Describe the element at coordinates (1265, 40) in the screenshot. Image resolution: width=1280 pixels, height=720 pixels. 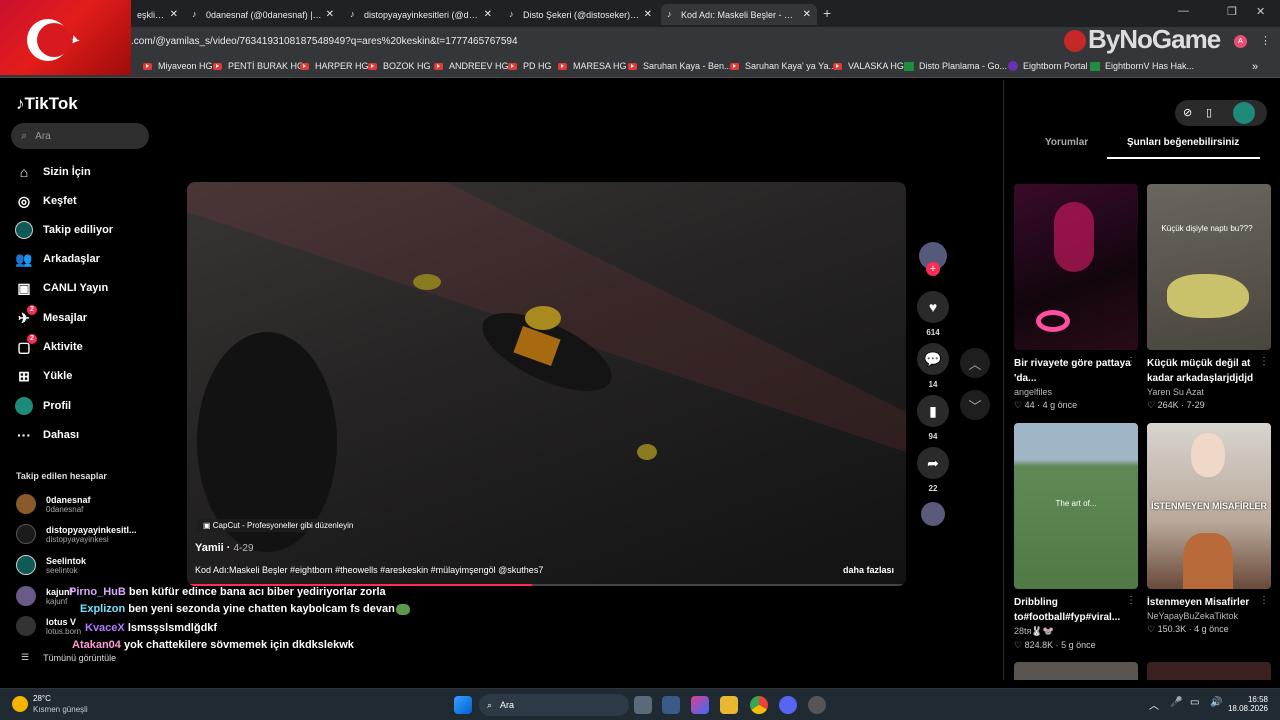
I see `browser-menu-icon: ⋮` at that location.